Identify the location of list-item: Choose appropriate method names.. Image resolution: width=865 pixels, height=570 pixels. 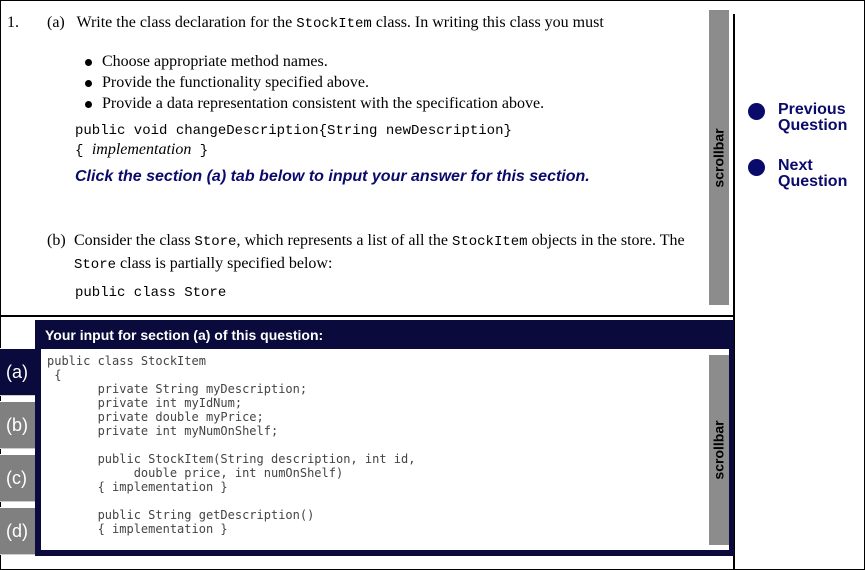
(313, 62).